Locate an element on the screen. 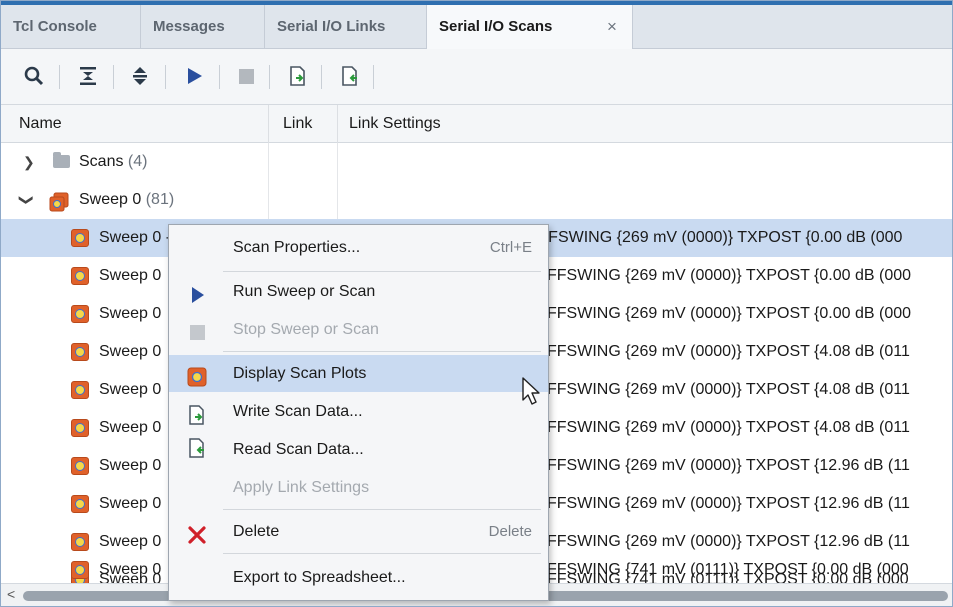  tab-label: Serial I/O Scans is located at coordinates (496, 26).